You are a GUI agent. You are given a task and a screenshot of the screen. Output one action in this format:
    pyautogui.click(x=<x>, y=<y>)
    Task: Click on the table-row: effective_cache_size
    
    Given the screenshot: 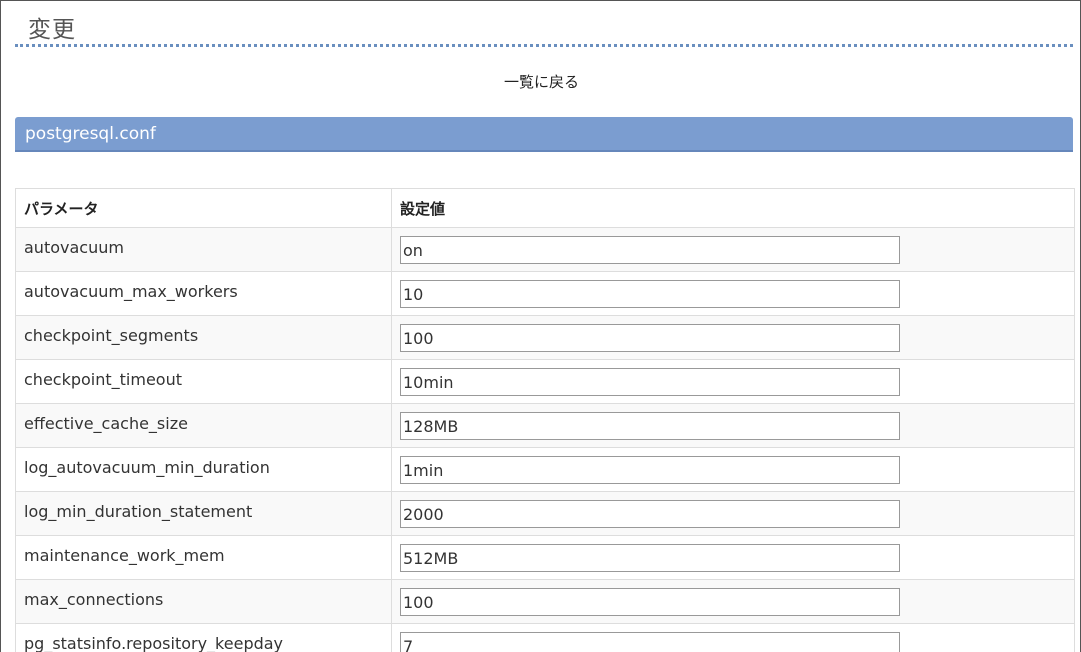 What is the action you would take?
    pyautogui.click(x=545, y=426)
    